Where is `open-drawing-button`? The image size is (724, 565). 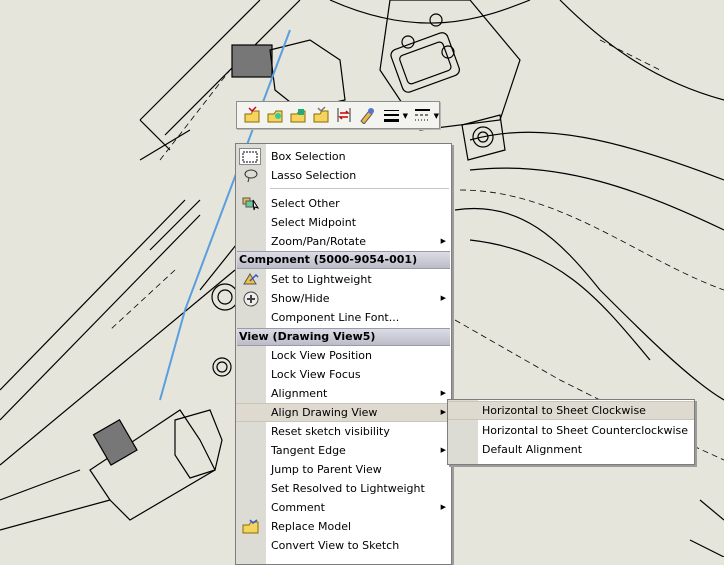 open-drawing-button is located at coordinates (297, 115).